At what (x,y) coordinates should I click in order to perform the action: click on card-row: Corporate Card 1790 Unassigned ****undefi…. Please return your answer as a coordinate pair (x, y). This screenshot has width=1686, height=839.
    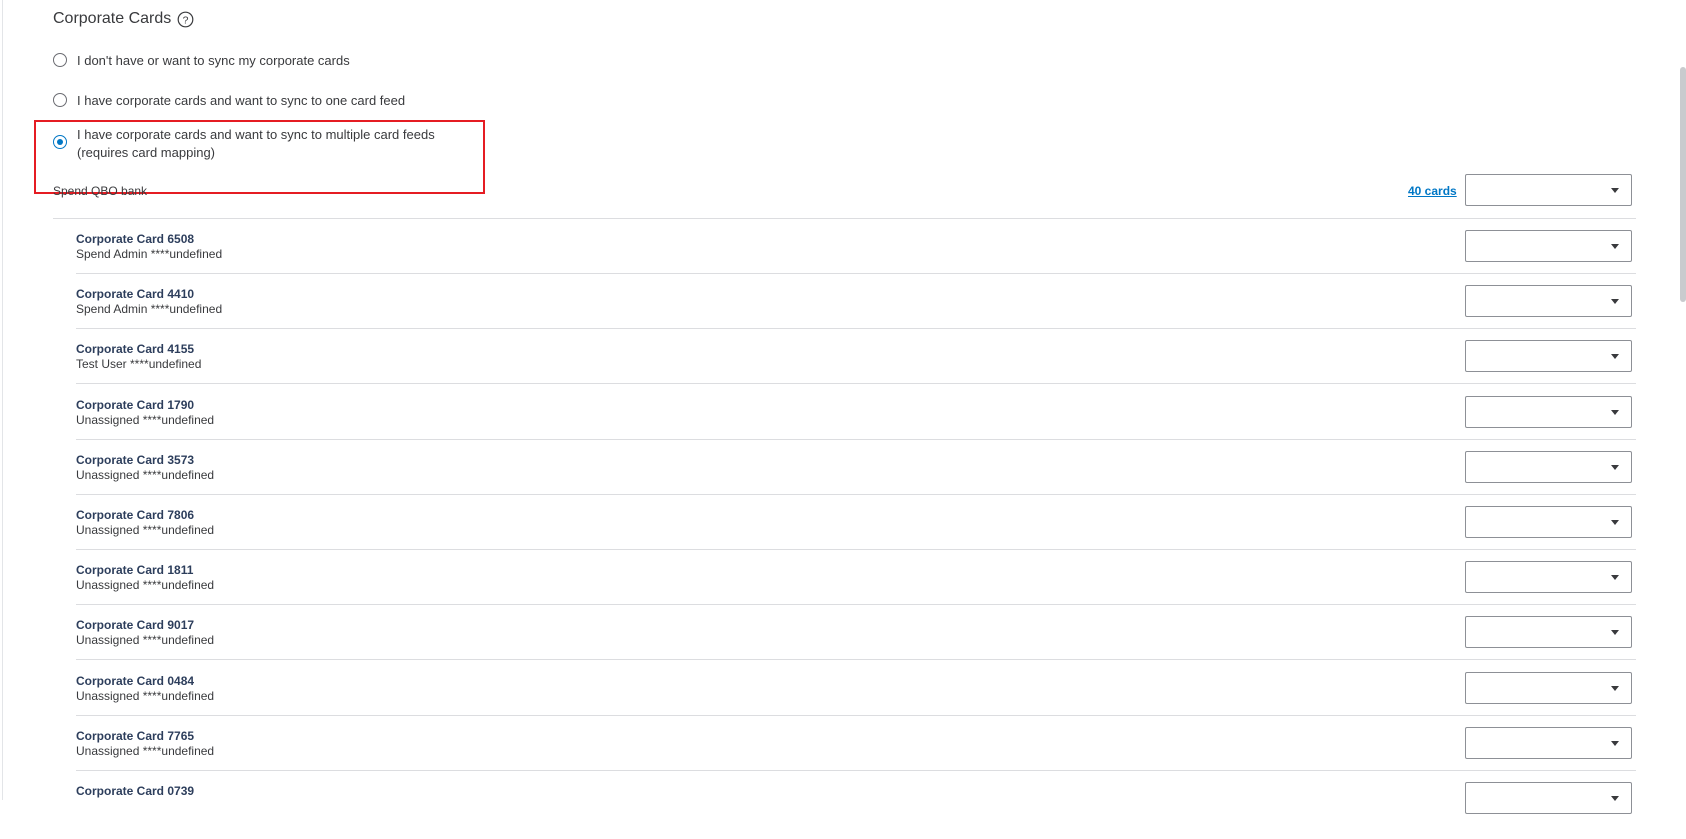
    Looking at the image, I should click on (856, 425).